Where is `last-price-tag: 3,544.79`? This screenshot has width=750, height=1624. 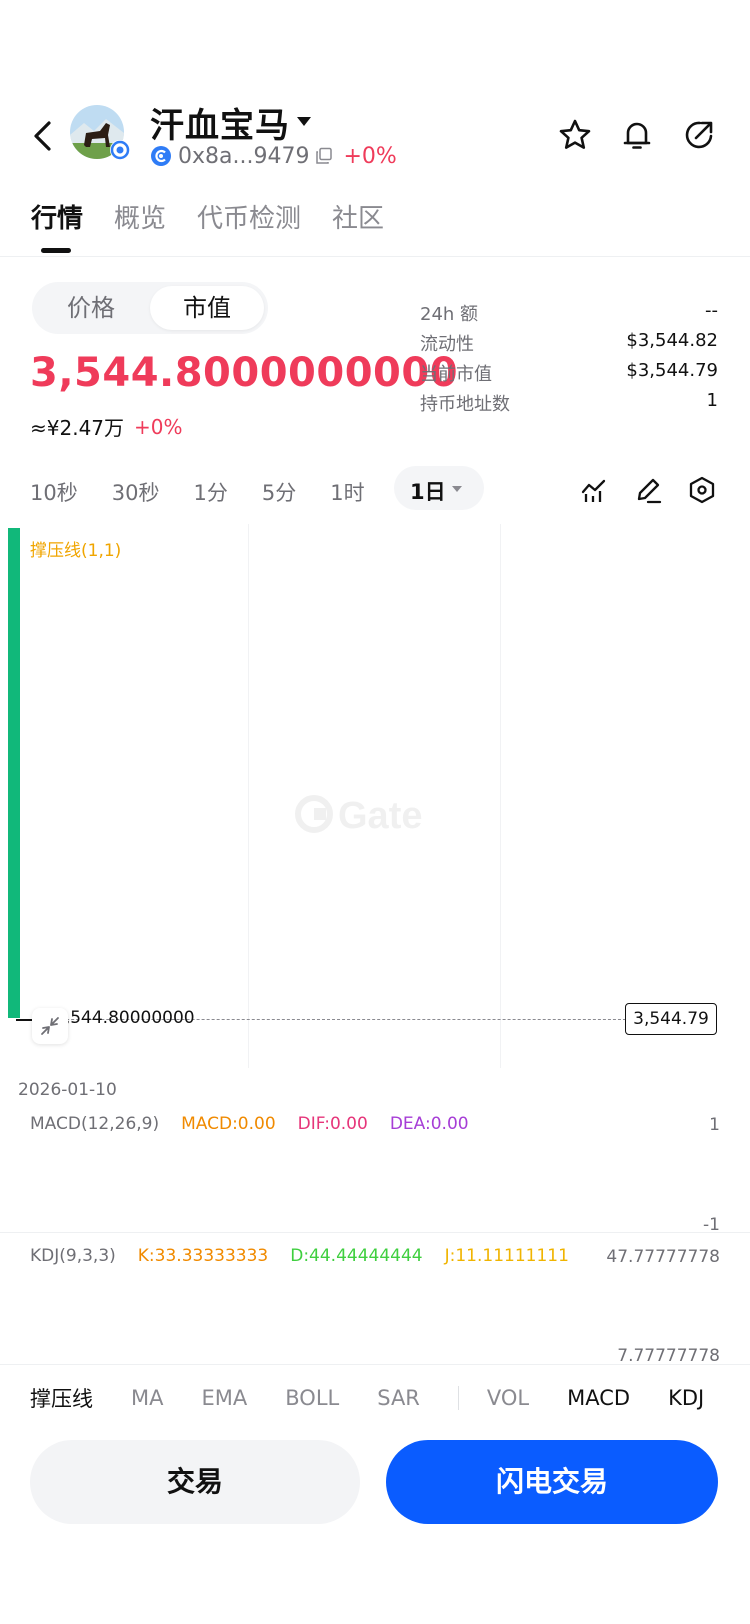
last-price-tag: 3,544.79 is located at coordinates (671, 1019).